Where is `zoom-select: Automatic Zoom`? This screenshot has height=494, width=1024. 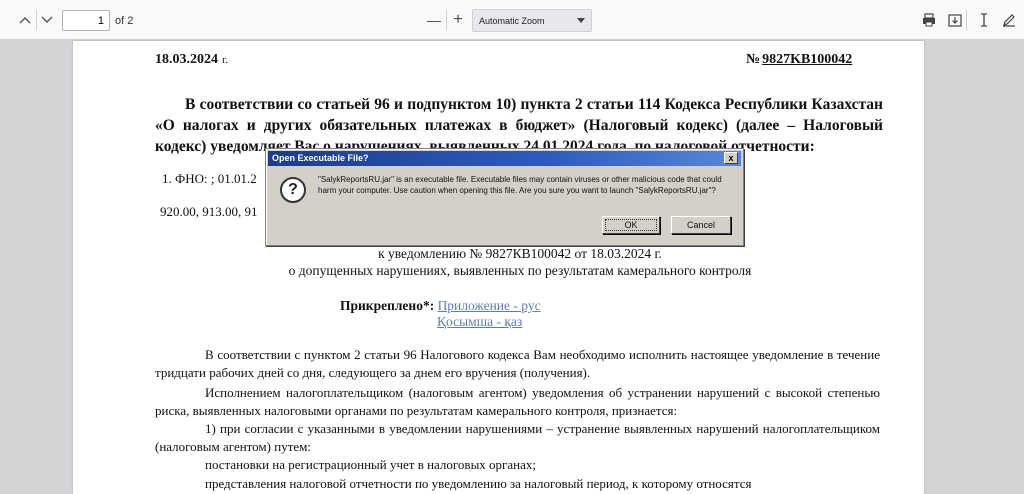
zoom-select: Automatic Zoom is located at coordinates (532, 20).